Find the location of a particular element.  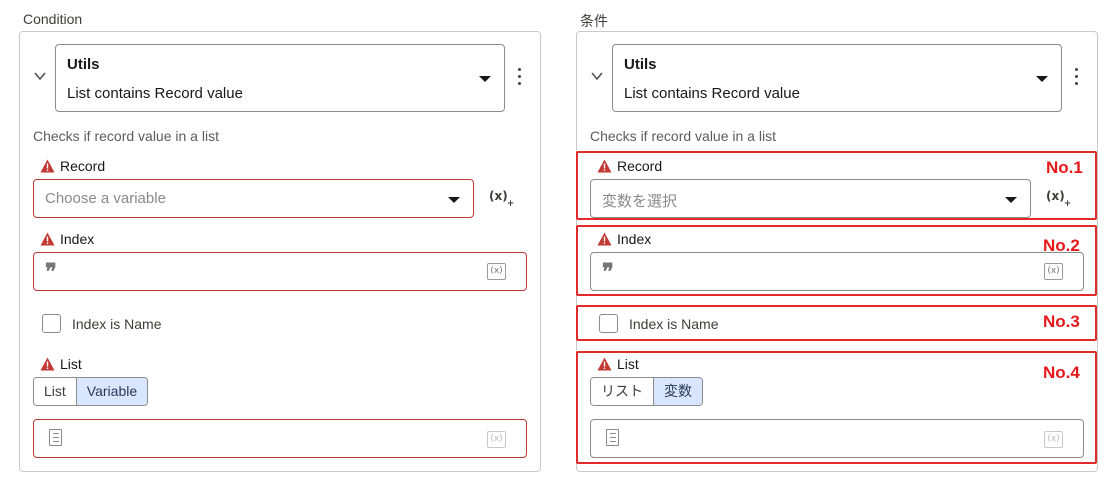

list-label: List is located at coordinates (61, 364).